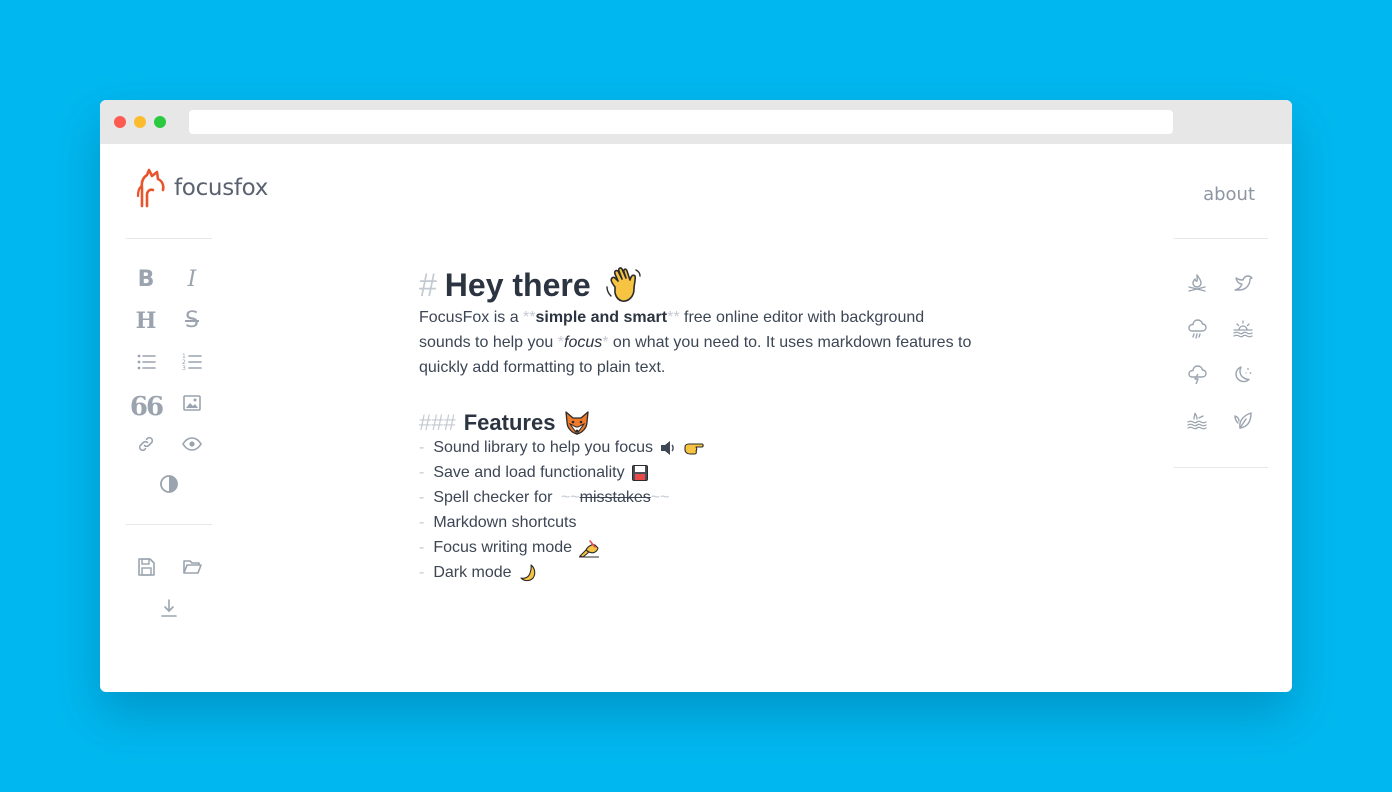 Image resolution: width=1392 pixels, height=792 pixels. I want to click on close-window-button, so click(120, 122).